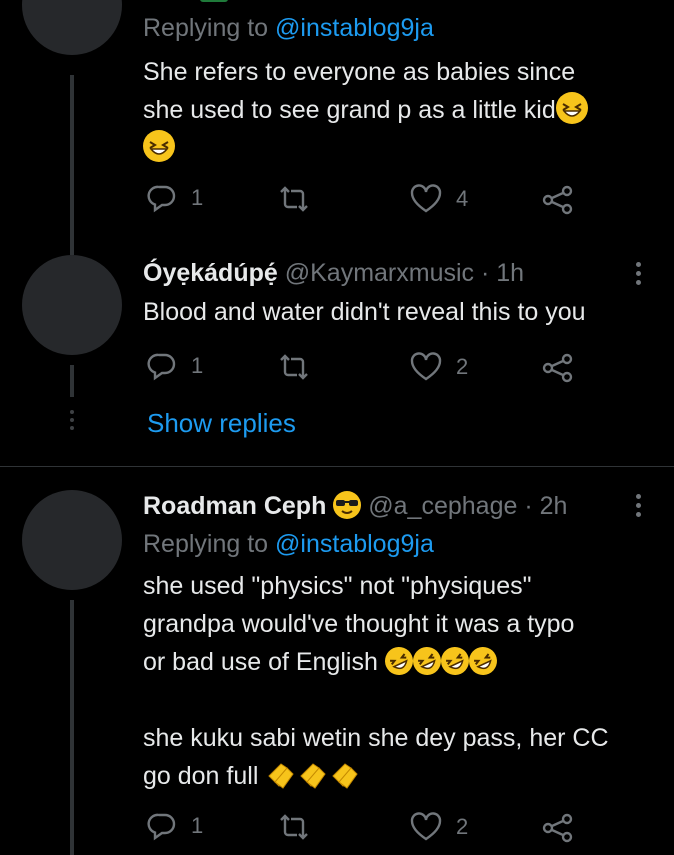 The image size is (674, 855). What do you see at coordinates (201, 776) in the screenshot?
I see `tweet-text-line: go don full` at bounding box center [201, 776].